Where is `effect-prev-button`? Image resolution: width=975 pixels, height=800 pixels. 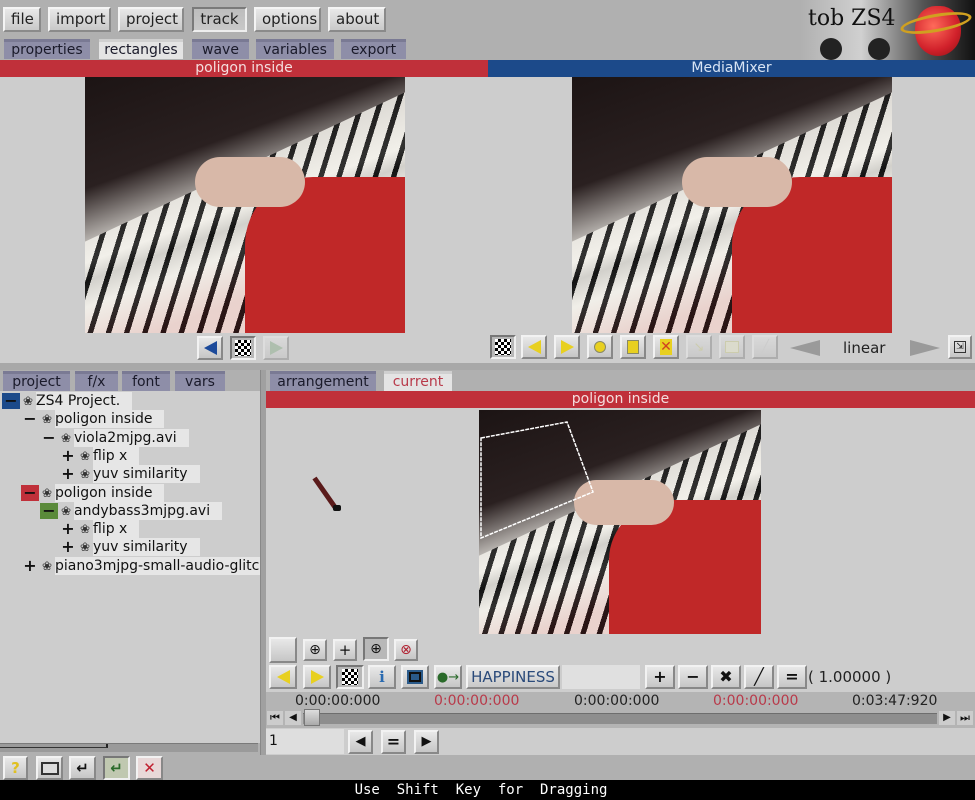 effect-prev-button is located at coordinates (283, 677).